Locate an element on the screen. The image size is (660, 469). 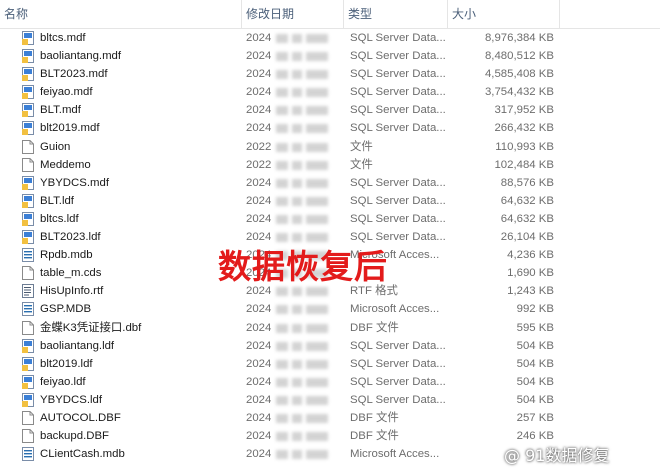
file-size: 4,236 KB is located at coordinates (530, 255).